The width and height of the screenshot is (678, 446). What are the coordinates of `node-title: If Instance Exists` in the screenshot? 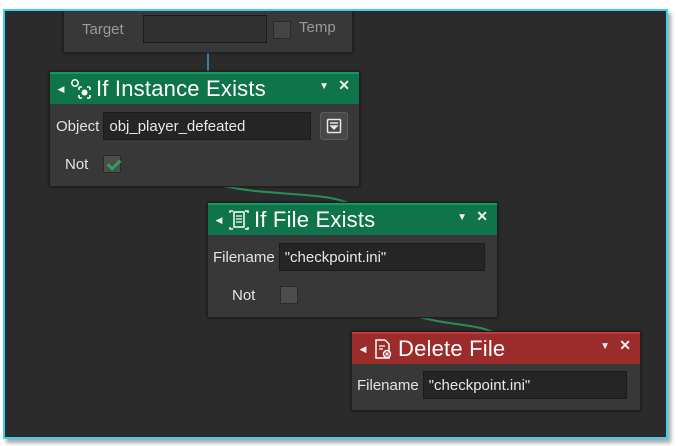 It's located at (181, 88).